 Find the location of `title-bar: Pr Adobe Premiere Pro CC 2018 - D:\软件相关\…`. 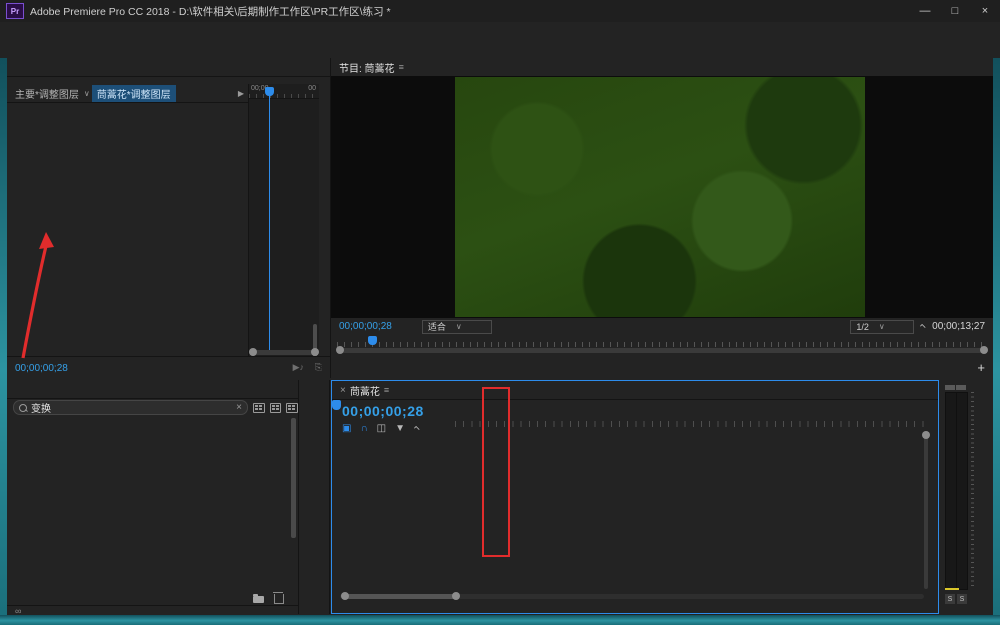

title-bar: Pr Adobe Premiere Pro CC 2018 - D:\软件相关\… is located at coordinates (500, 11).